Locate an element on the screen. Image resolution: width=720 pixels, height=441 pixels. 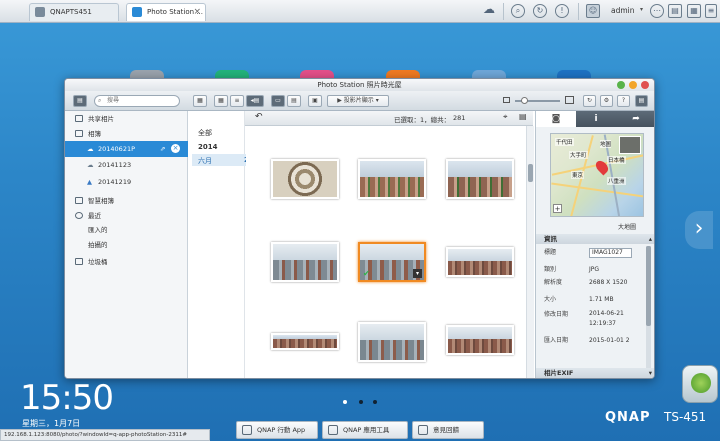
zoom-slider is located at coordinates (537, 100).